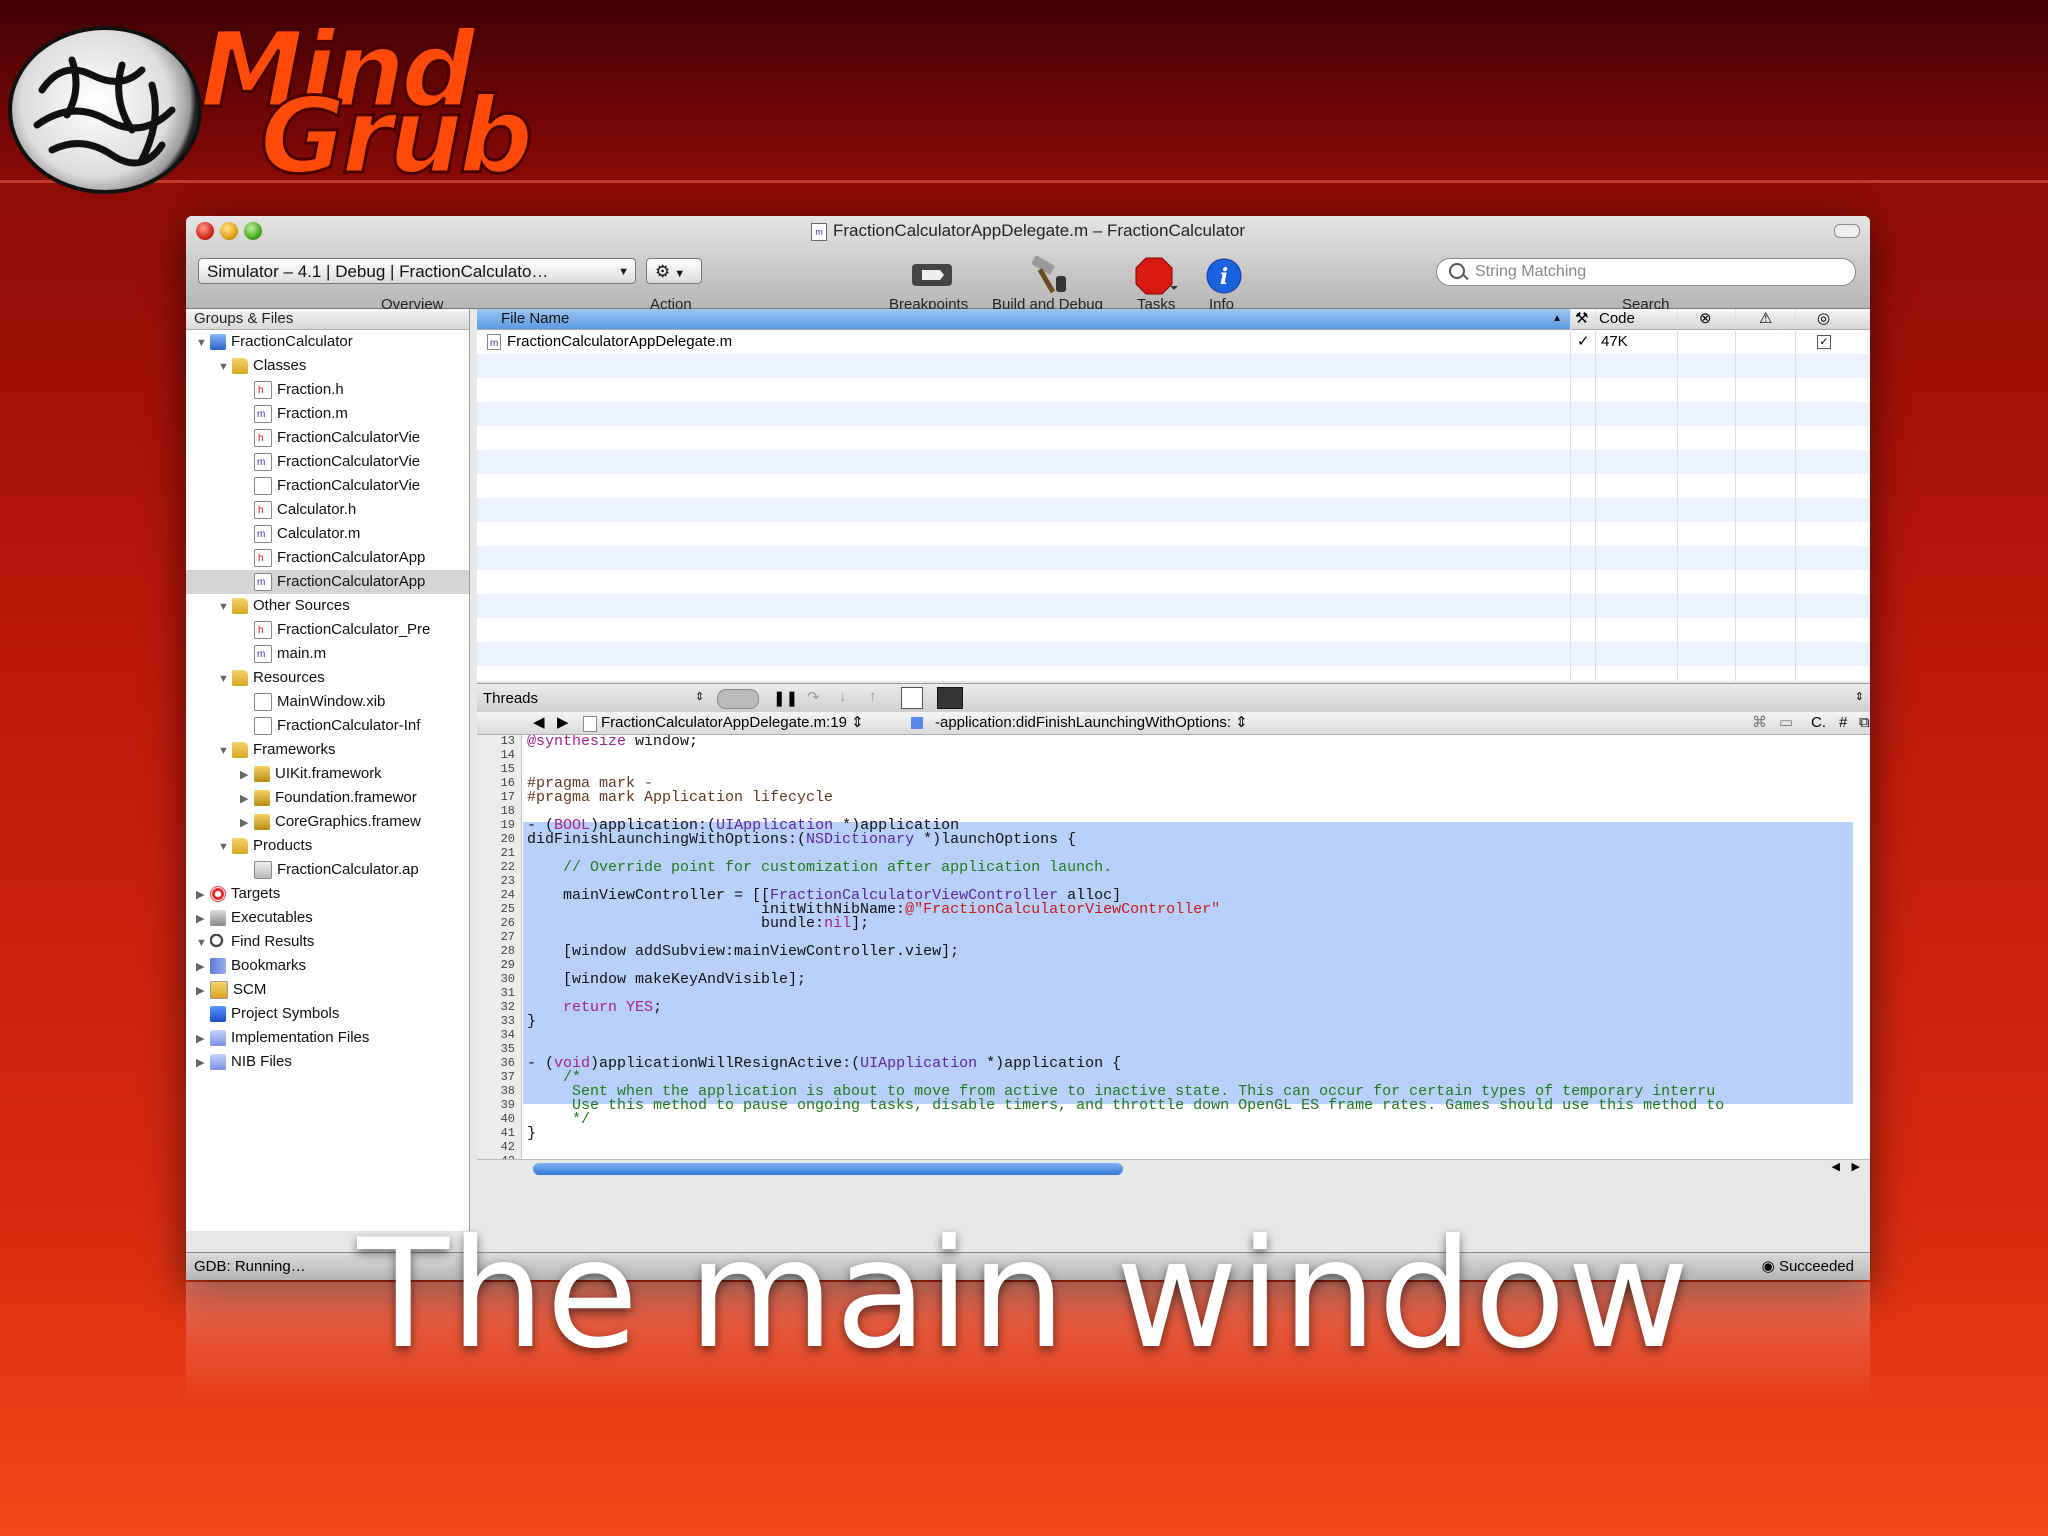 The image size is (2048, 1536). I want to click on sidebar-item: ▶ SCM, so click(331, 990).